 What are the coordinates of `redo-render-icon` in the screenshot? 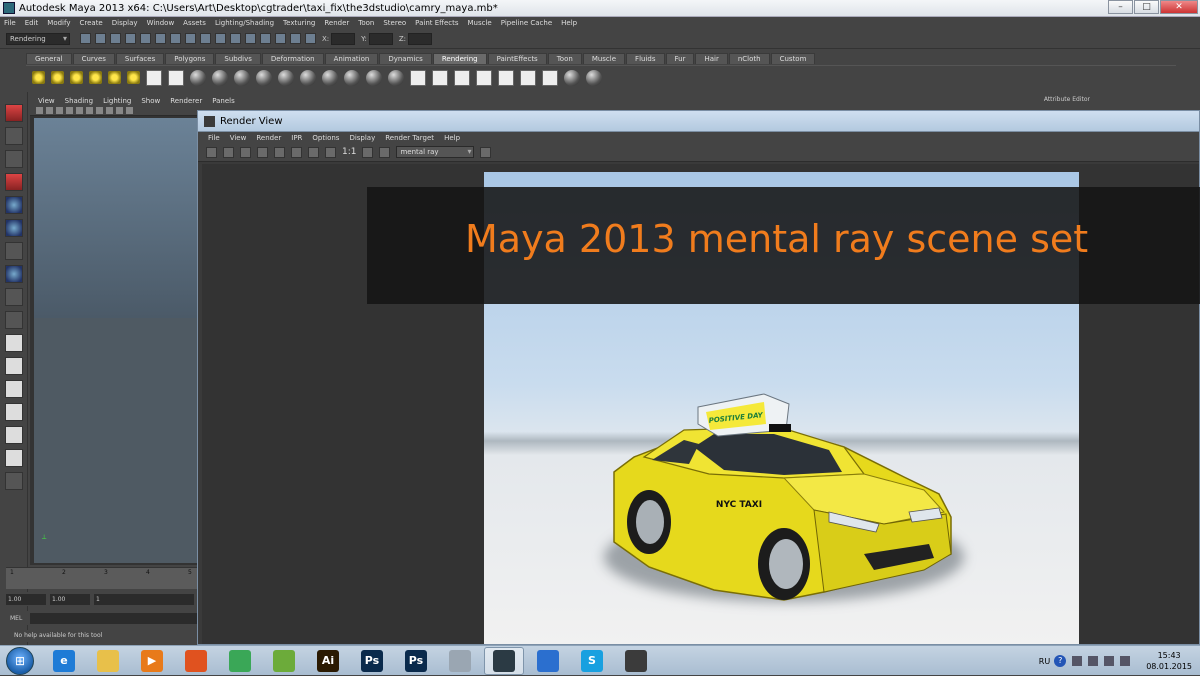 It's located at (211, 152).